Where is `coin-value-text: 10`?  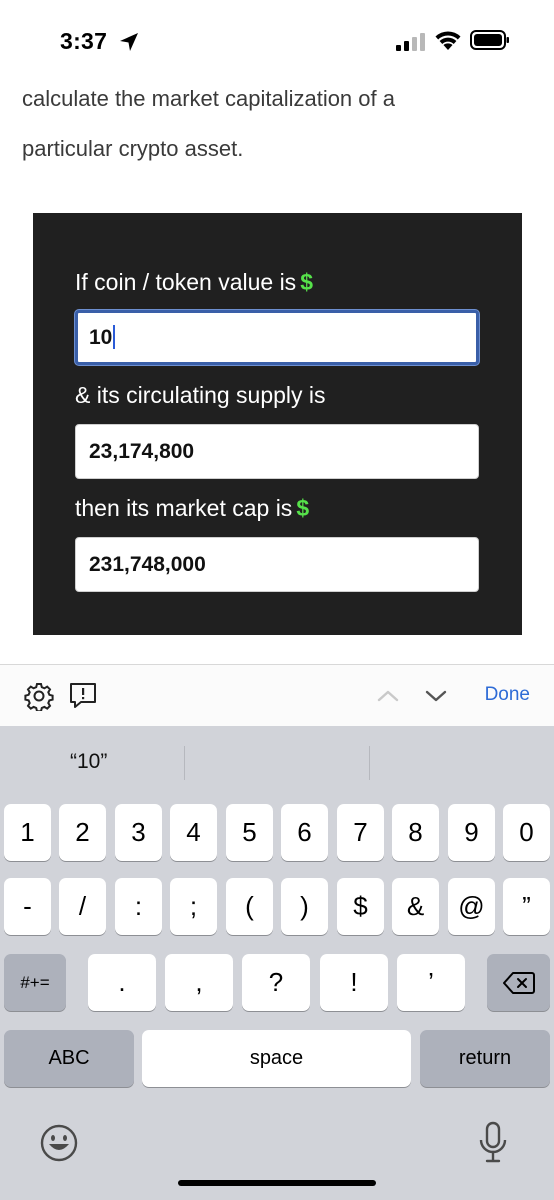
coin-value-text: 10 is located at coordinates (101, 337).